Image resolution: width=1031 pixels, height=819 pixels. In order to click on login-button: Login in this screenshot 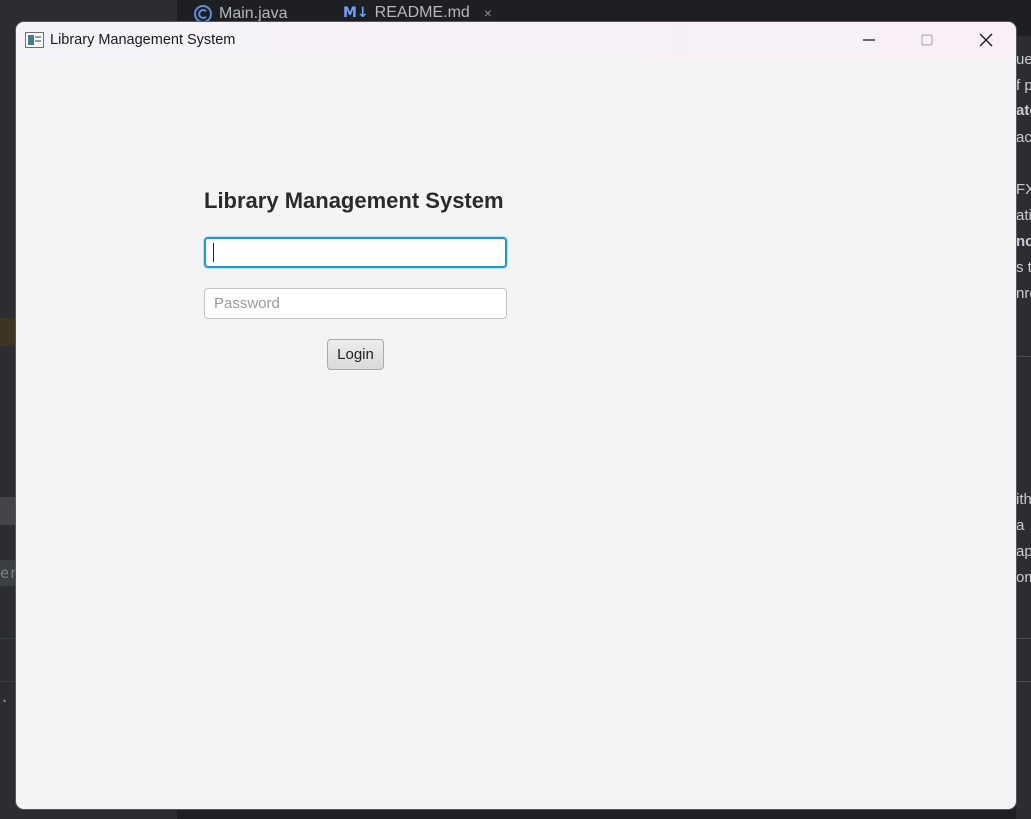, I will do `click(355, 354)`.